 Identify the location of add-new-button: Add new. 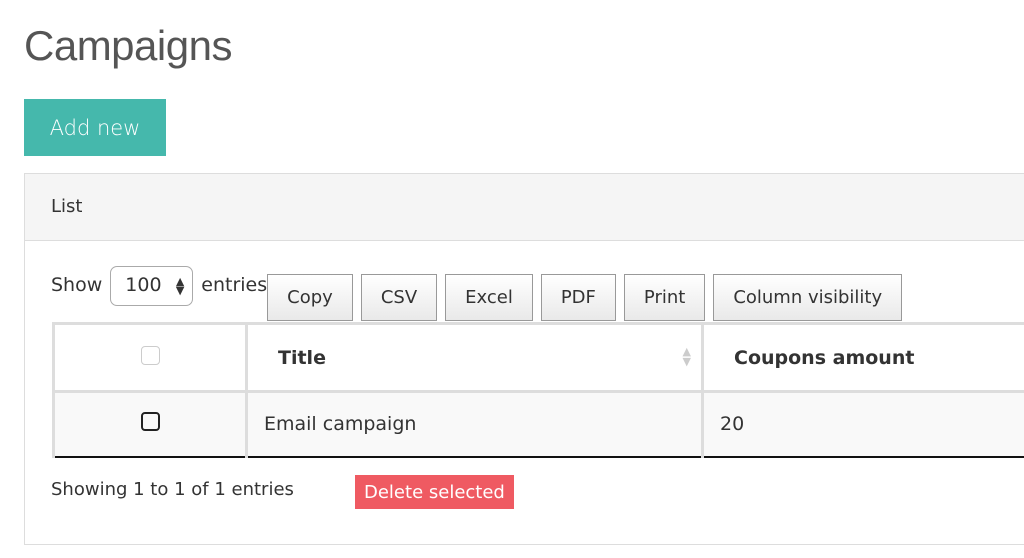
(95, 127).